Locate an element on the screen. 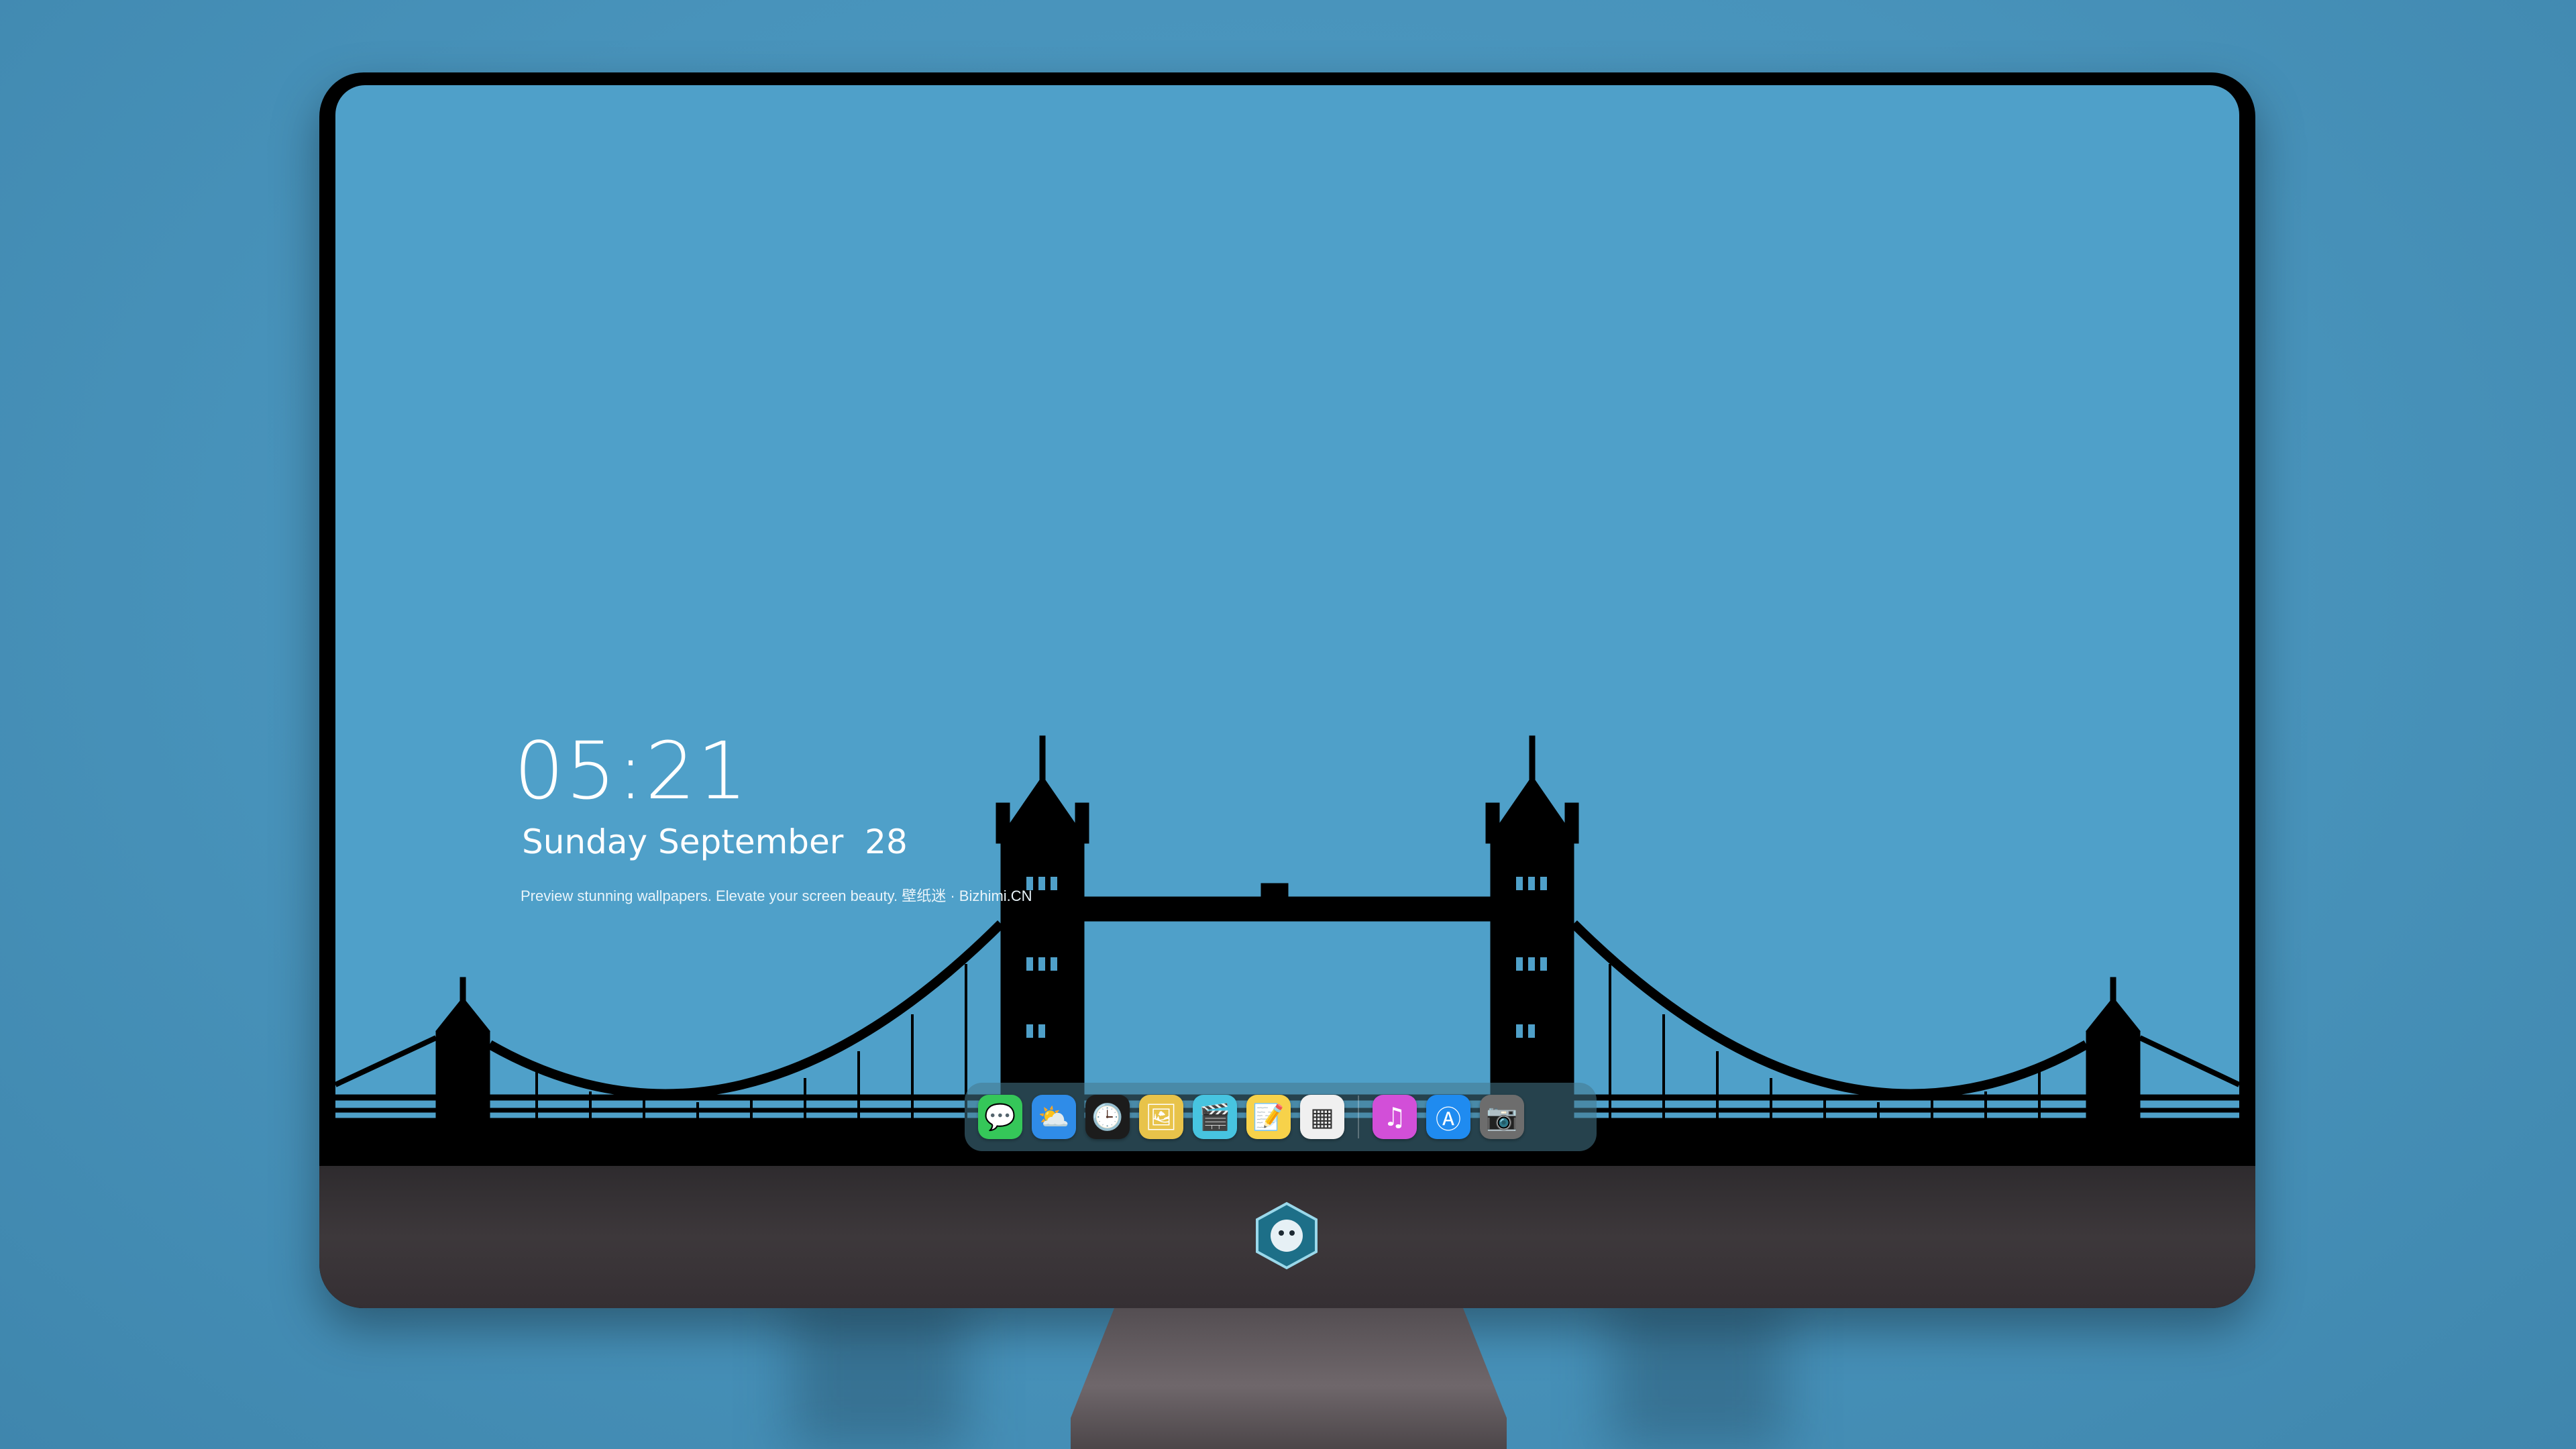 This screenshot has height=1449, width=2576. messages-icon: 💬 is located at coordinates (1000, 1117).